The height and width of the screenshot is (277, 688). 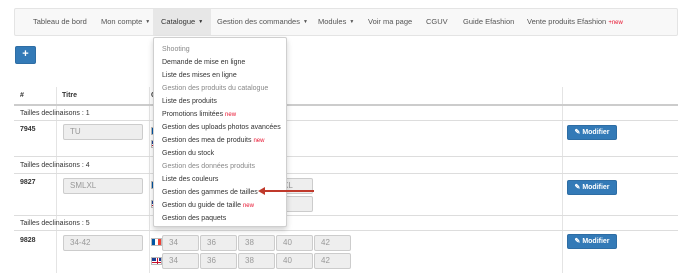 What do you see at coordinates (55, 165) in the screenshot?
I see `group-label: Tailles declinaisons : 4` at bounding box center [55, 165].